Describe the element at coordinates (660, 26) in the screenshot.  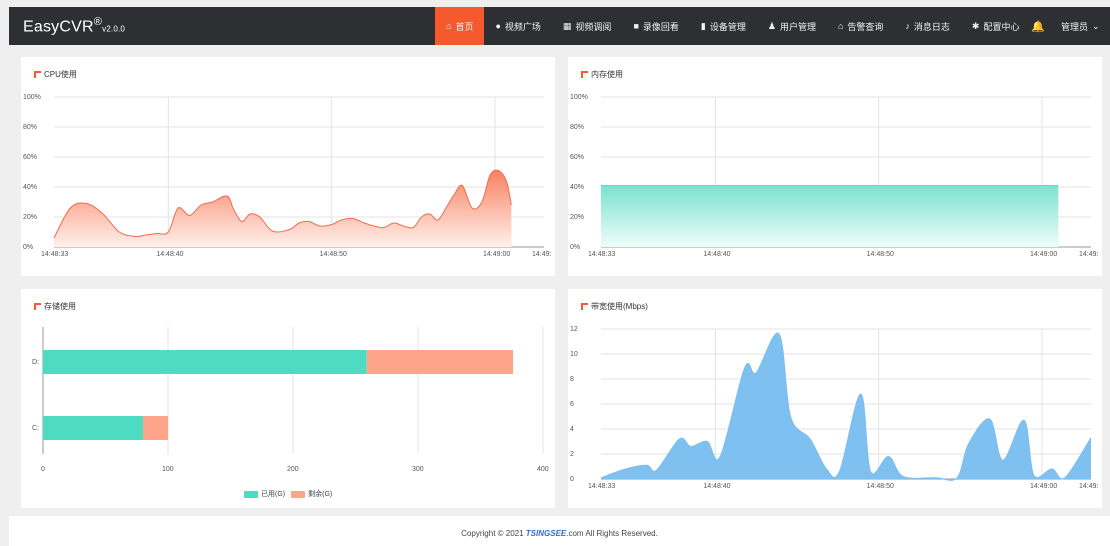
I see `nav-item-label: 录像回看` at that location.